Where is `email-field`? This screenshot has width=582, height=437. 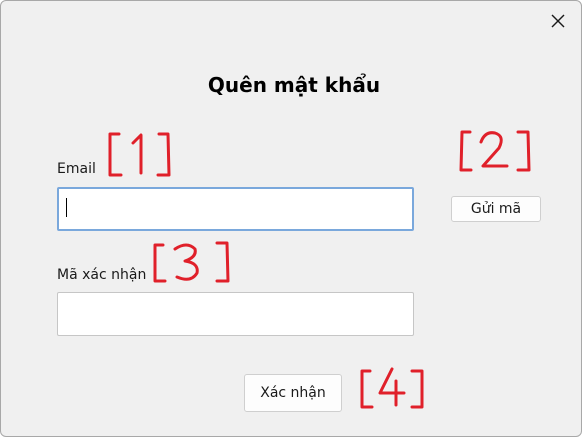
email-field is located at coordinates (235, 209).